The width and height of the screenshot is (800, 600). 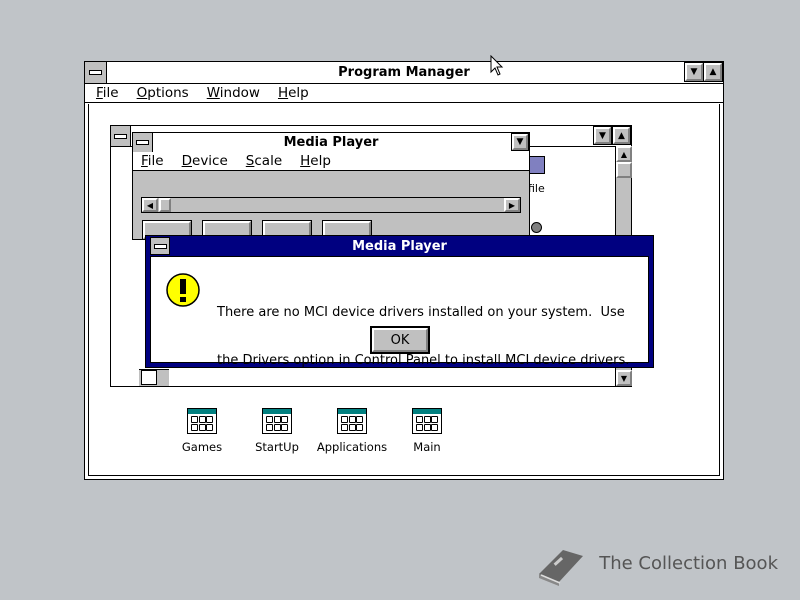 I want to click on watermark-text: The Collection Book, so click(x=688, y=563).